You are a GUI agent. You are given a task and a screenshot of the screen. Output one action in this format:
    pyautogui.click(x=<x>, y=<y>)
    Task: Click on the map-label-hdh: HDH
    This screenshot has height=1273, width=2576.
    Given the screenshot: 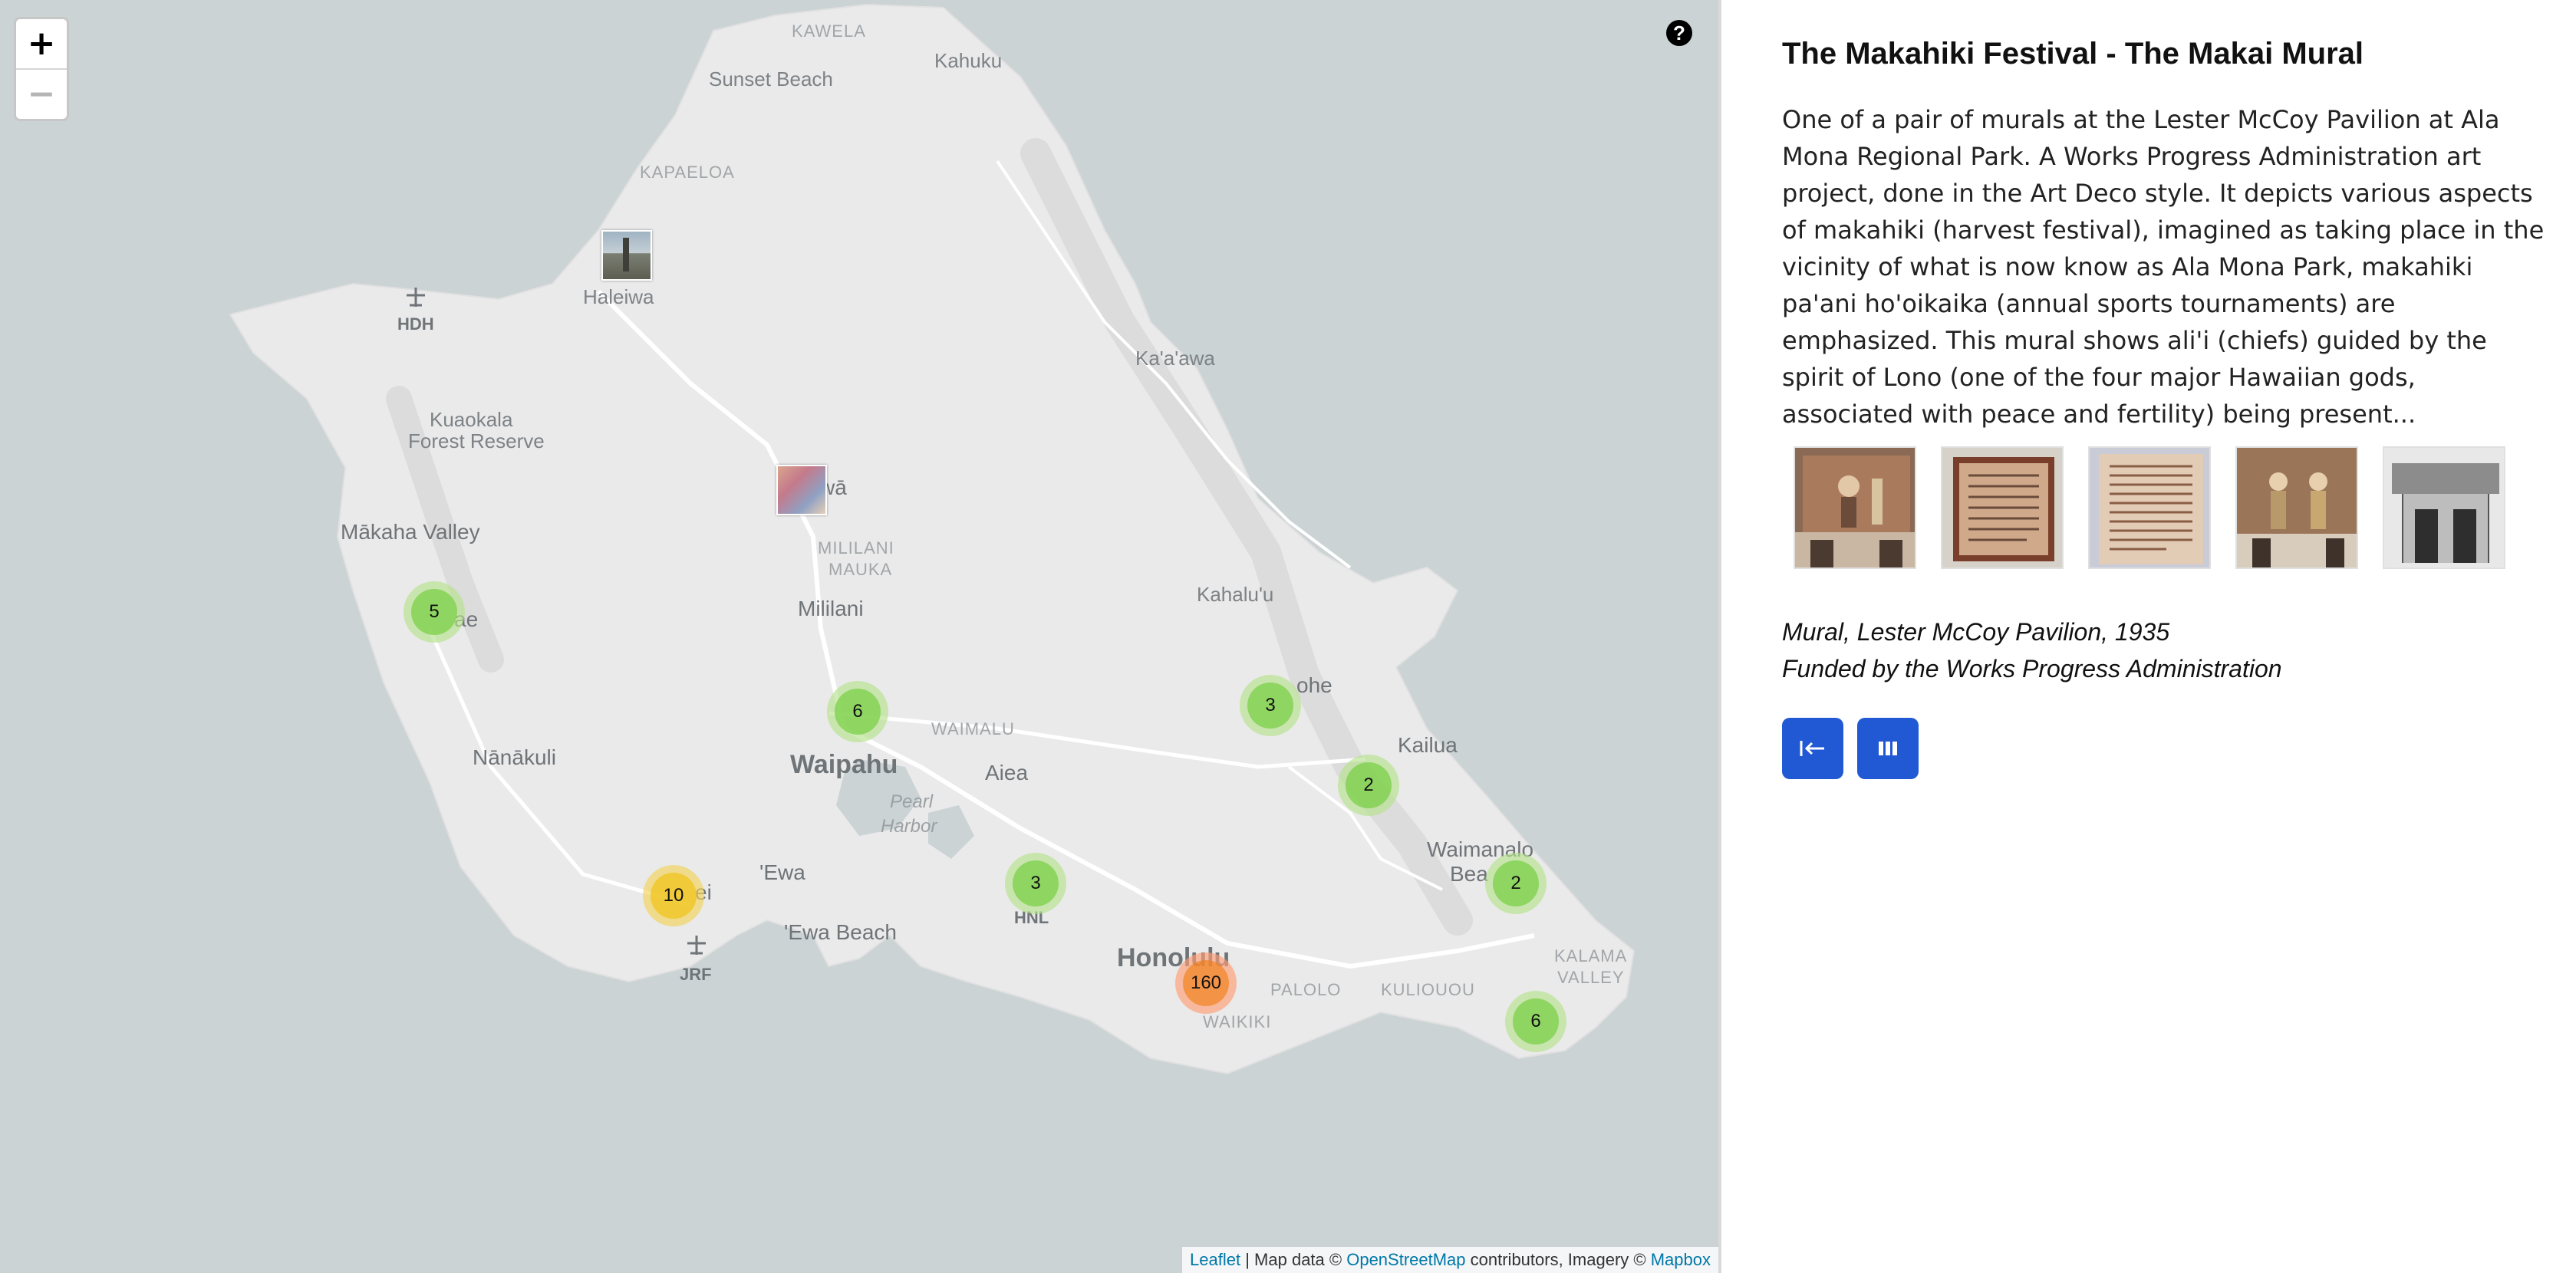 What is the action you would take?
    pyautogui.click(x=415, y=324)
    